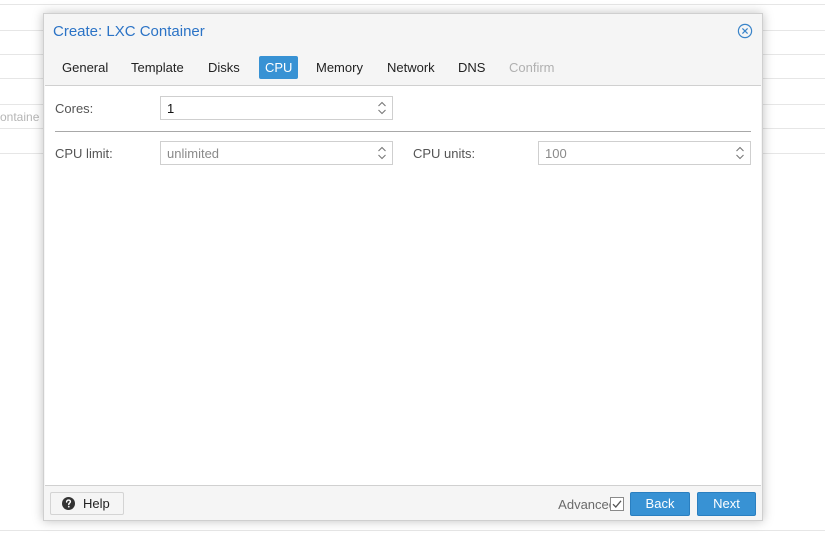  I want to click on cpu-limit-label: CPU limit:, so click(84, 153).